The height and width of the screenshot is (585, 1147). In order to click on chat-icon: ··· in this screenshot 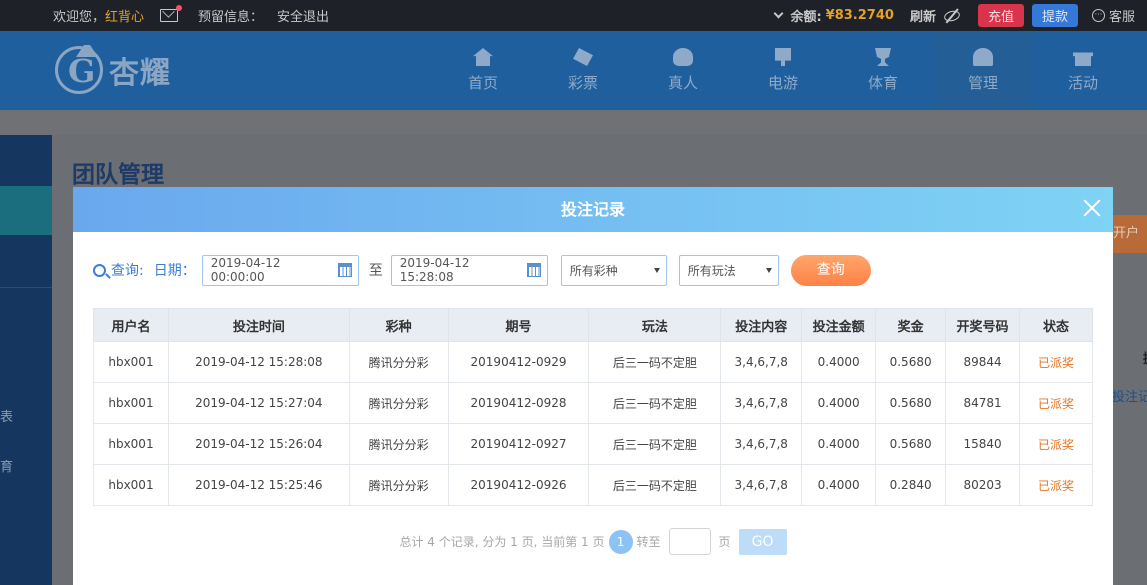, I will do `click(1098, 15)`.